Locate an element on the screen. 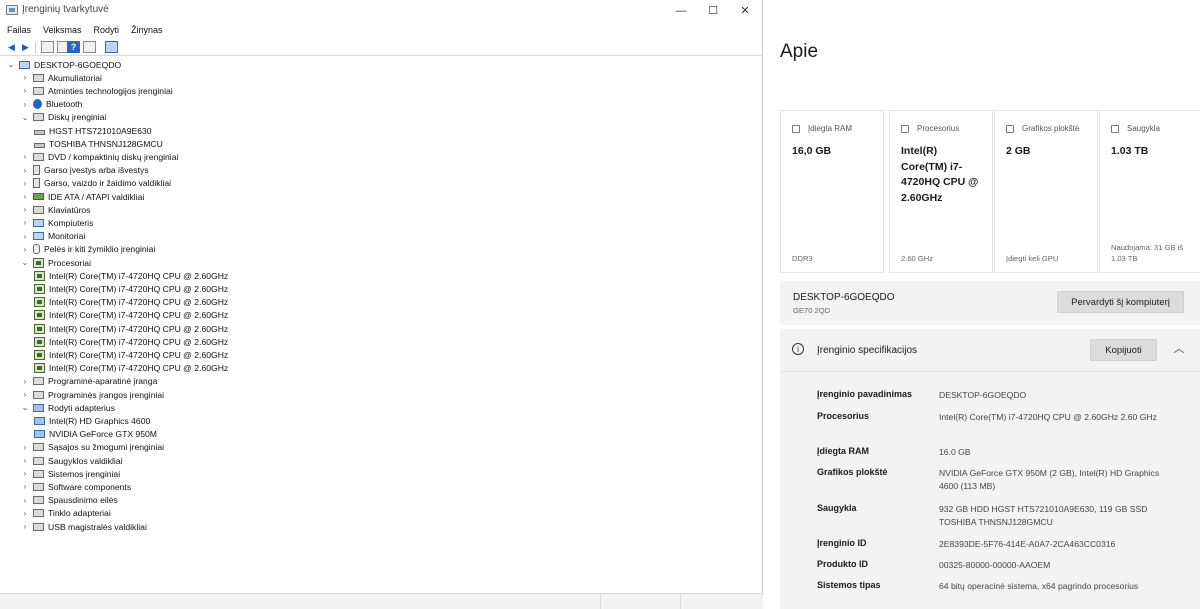  tree-item: › Tinklo adapteriai is located at coordinates (65, 513).